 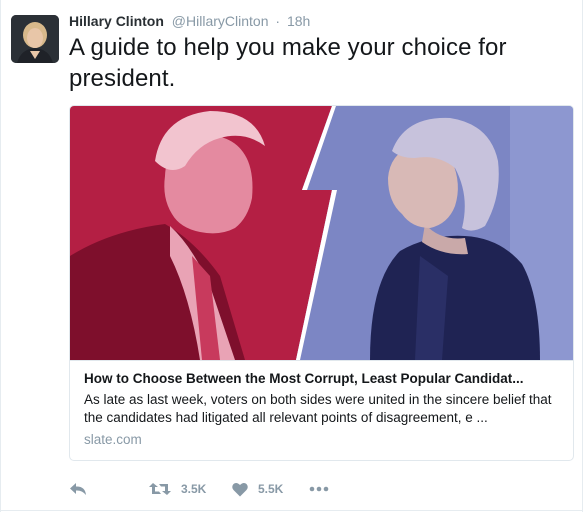 I want to click on more-button, so click(x=319, y=489).